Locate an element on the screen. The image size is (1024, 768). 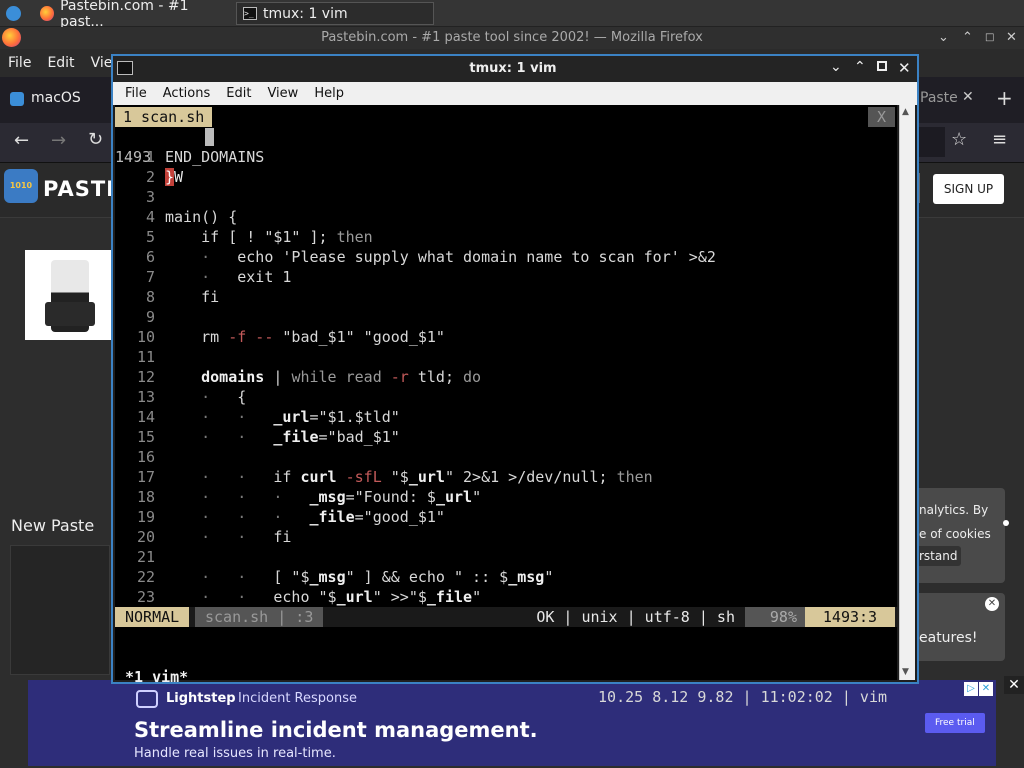
code-line: 1 END_DOMAINS is located at coordinates (506, 157).